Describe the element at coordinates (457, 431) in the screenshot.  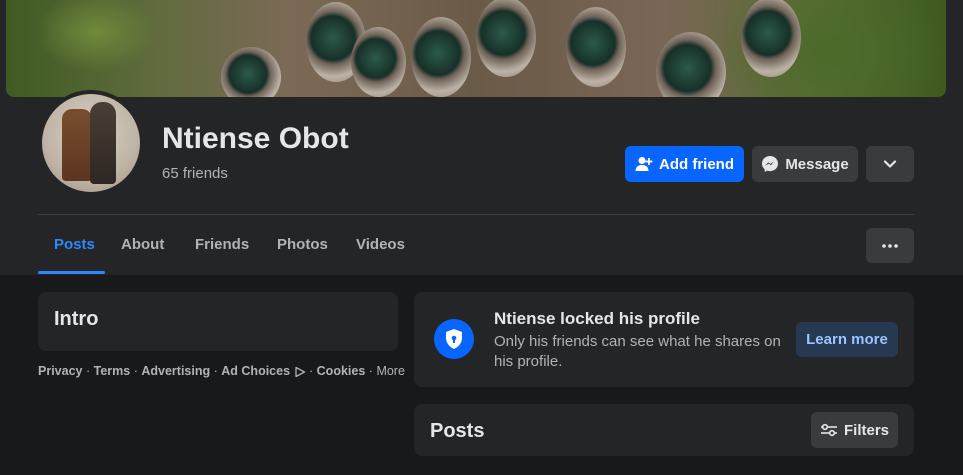
I see `posts-title: Posts` at that location.